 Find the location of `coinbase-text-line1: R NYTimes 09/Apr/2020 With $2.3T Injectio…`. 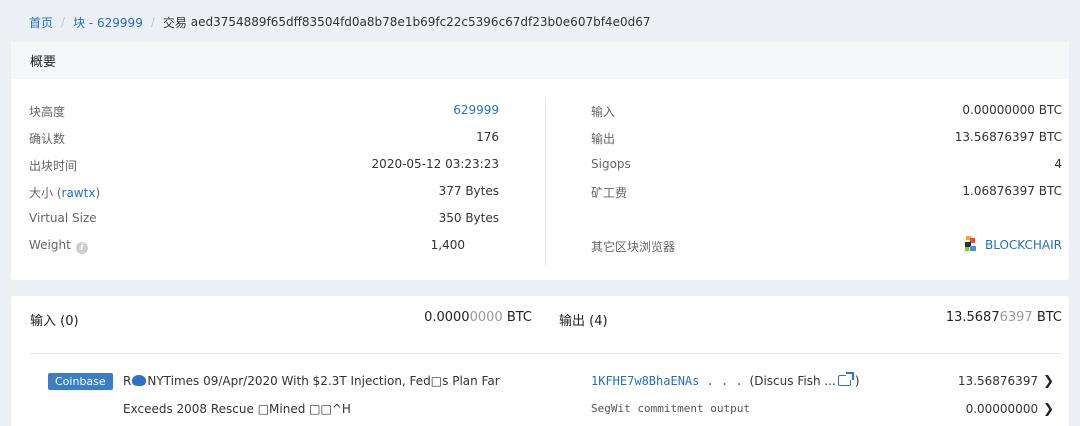

coinbase-text-line1: R NYTimes 09/Apr/2020 With $2.3T Injectio… is located at coordinates (311, 381).